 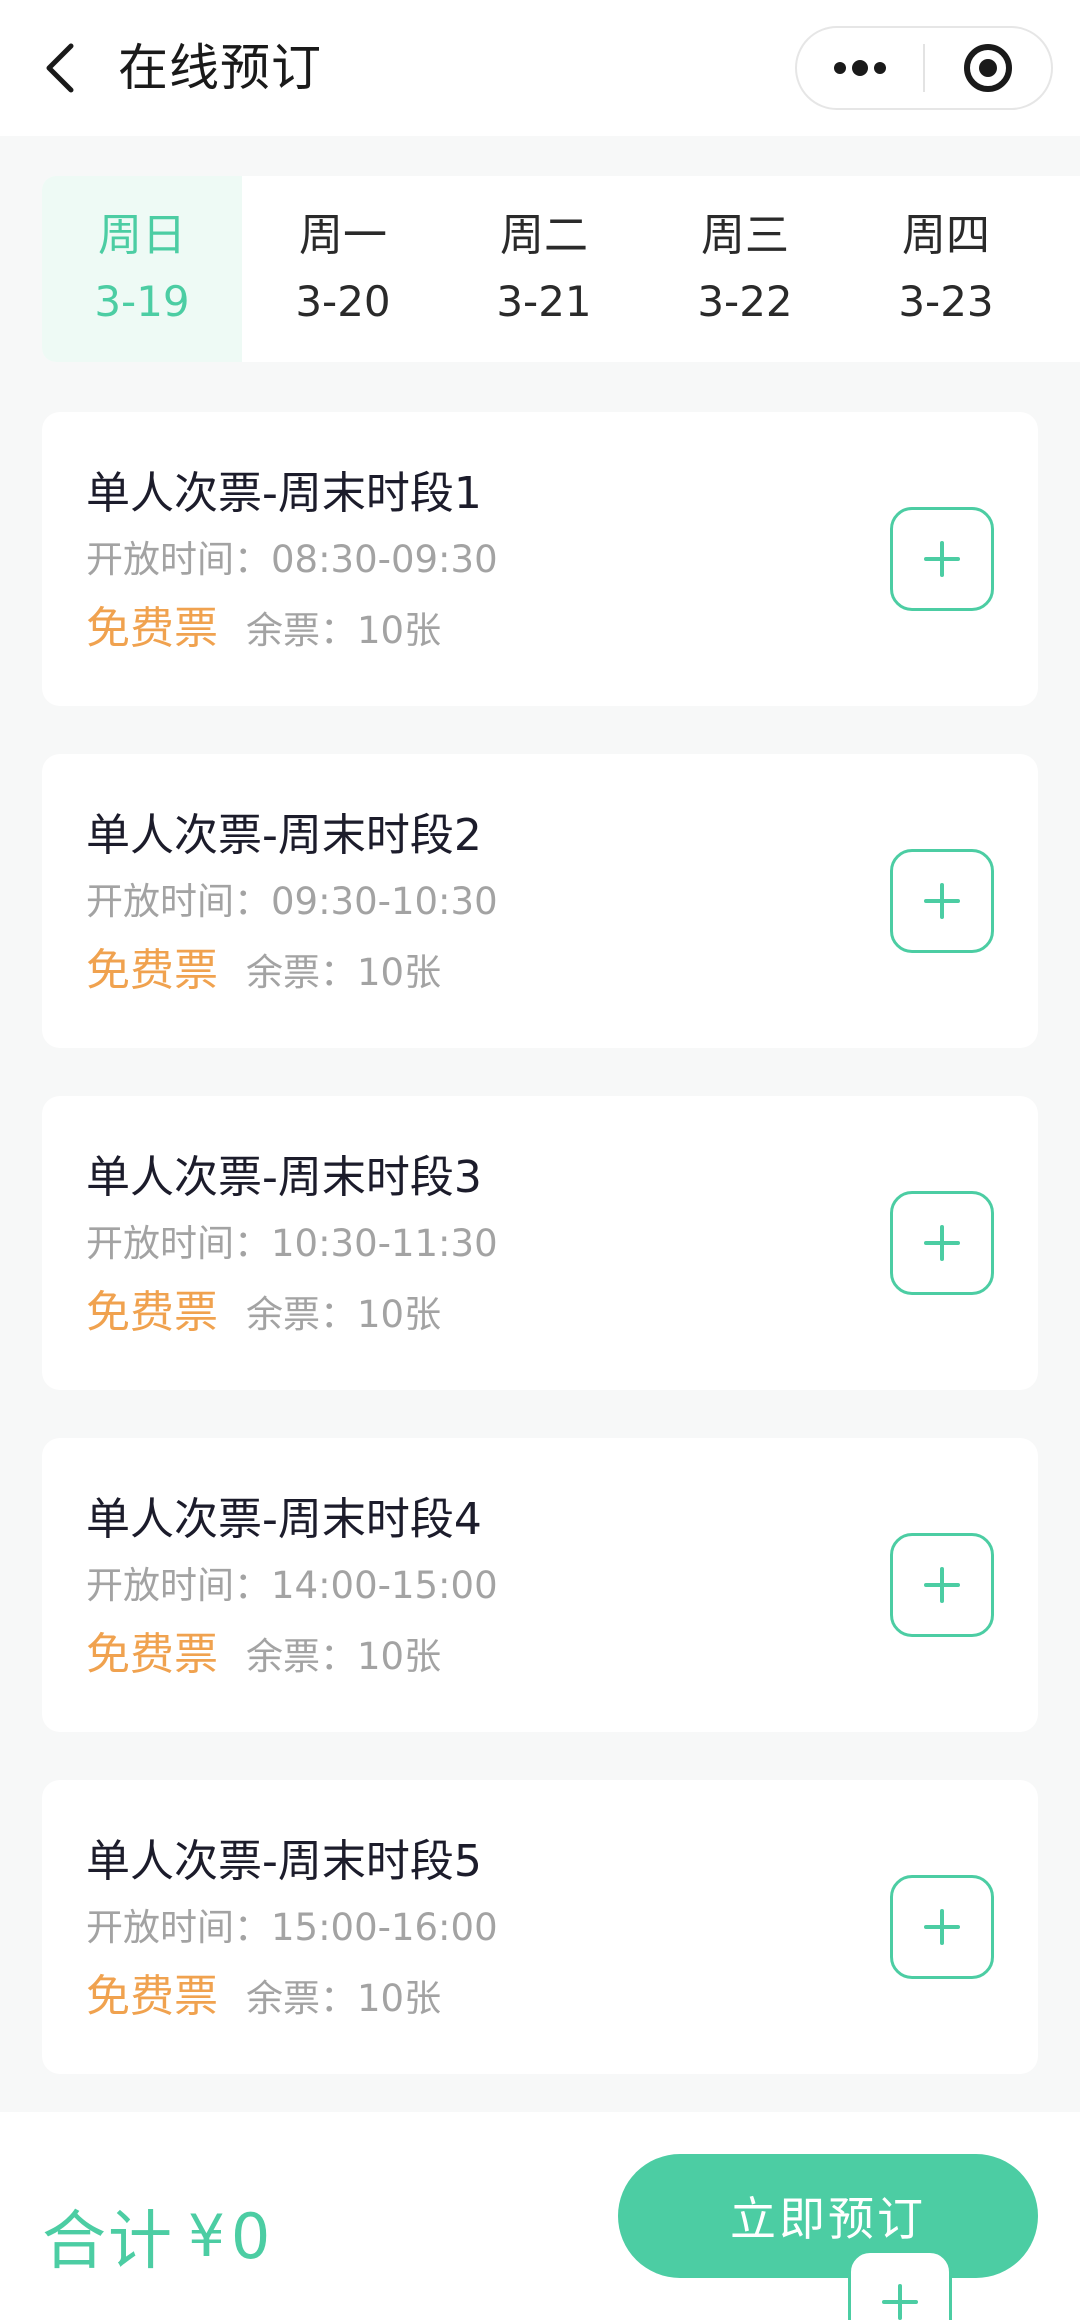 I want to click on date-tab-2: 周二 3-21, so click(x=544, y=269).